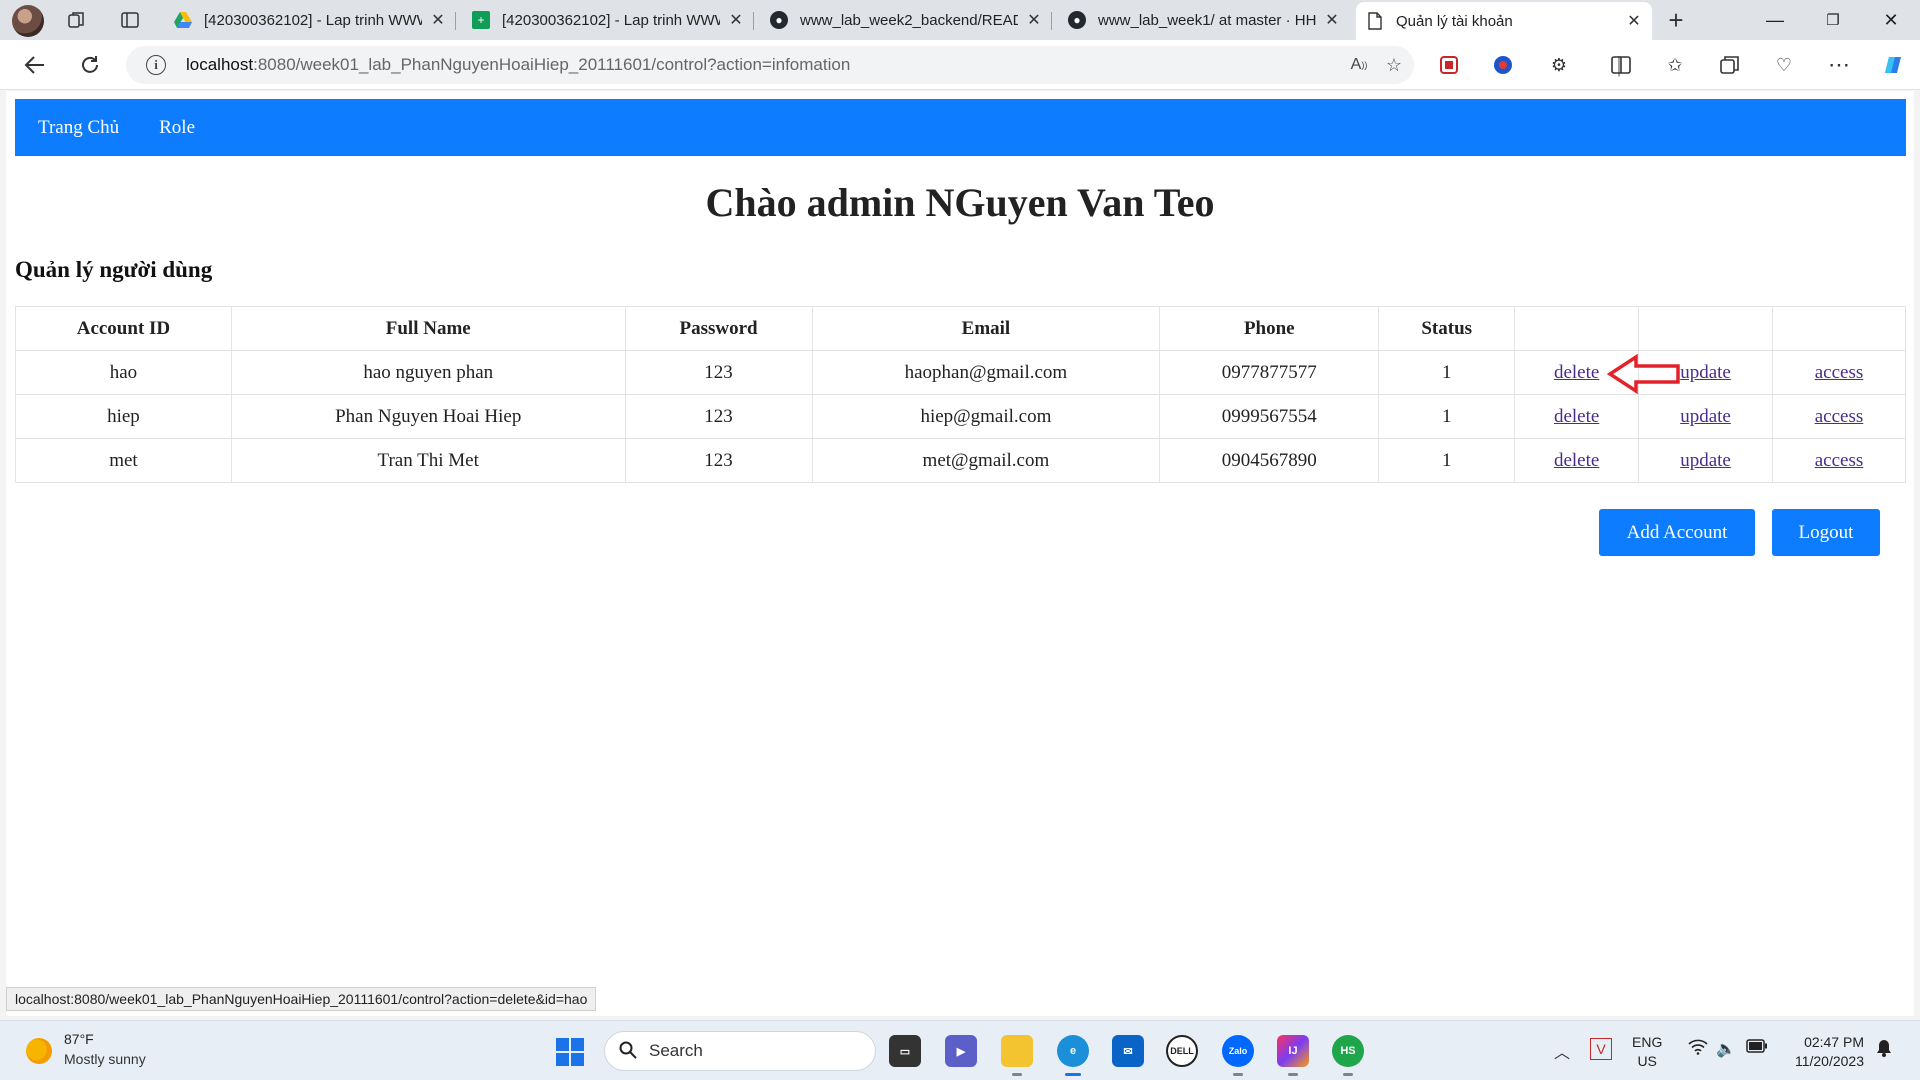  What do you see at coordinates (906, 20) in the screenshot?
I see `tab-github-week2: ● www_lab_week2_backend/README ✕` at bounding box center [906, 20].